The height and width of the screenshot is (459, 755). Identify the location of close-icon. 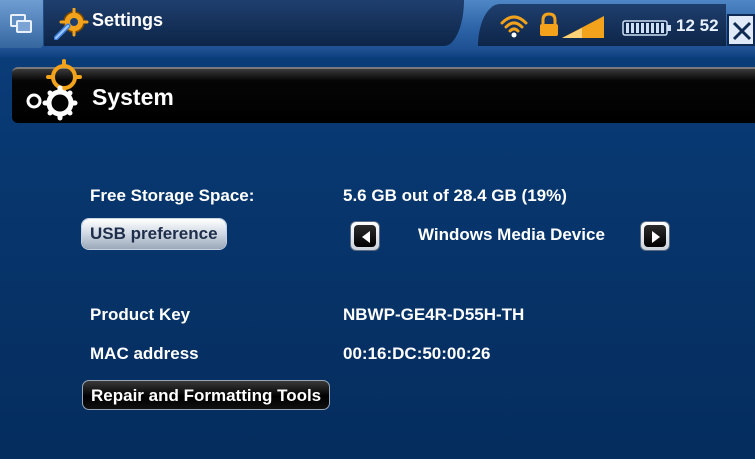
(742, 31).